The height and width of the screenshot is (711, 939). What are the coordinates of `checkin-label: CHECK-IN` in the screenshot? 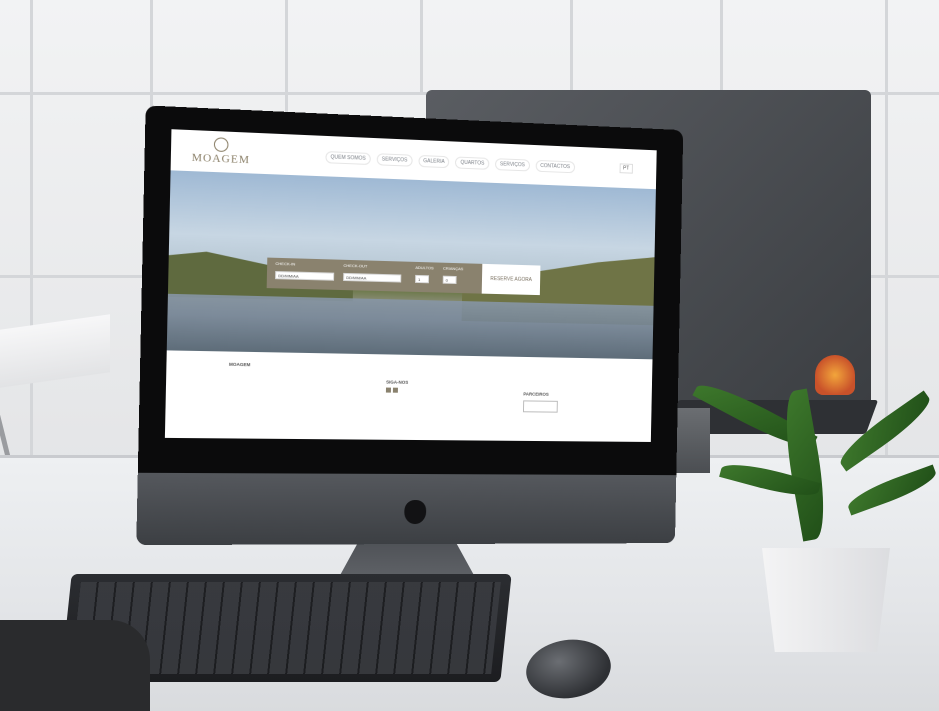 It's located at (285, 264).